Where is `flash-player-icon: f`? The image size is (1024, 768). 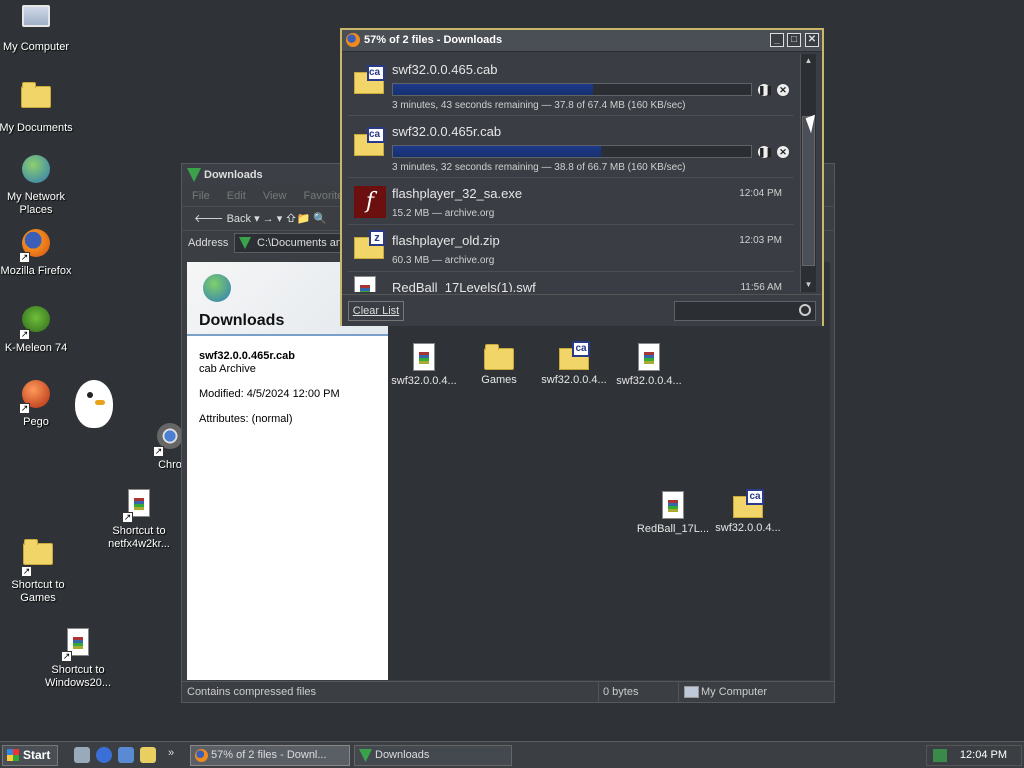
flash-player-icon: f is located at coordinates (370, 202).